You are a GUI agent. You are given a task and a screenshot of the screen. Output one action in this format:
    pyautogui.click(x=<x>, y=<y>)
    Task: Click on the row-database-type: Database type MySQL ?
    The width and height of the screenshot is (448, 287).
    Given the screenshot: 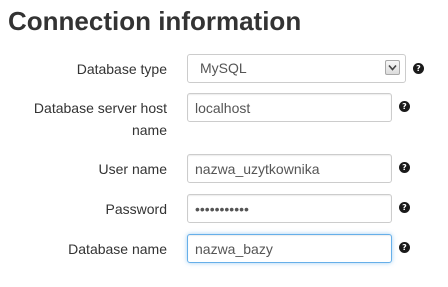 What is the action you would take?
    pyautogui.click(x=224, y=69)
    